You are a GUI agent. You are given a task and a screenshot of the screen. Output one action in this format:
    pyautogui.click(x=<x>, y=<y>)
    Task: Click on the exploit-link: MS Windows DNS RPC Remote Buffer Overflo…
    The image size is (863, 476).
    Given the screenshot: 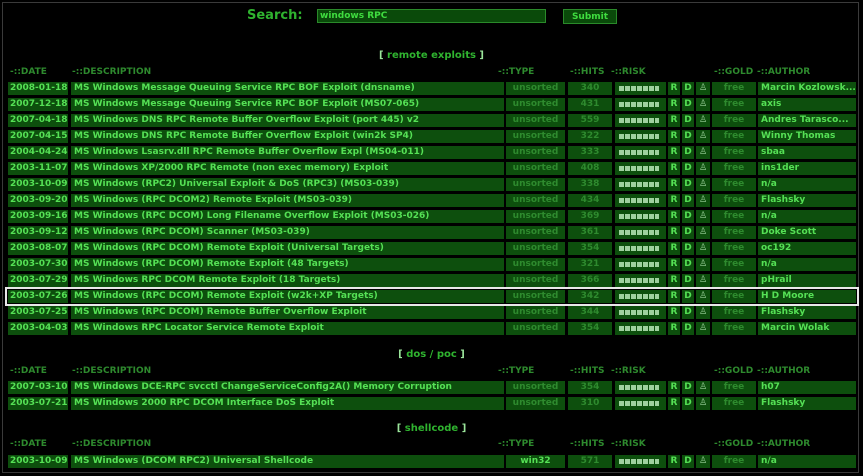 What is the action you would take?
    pyautogui.click(x=287, y=136)
    